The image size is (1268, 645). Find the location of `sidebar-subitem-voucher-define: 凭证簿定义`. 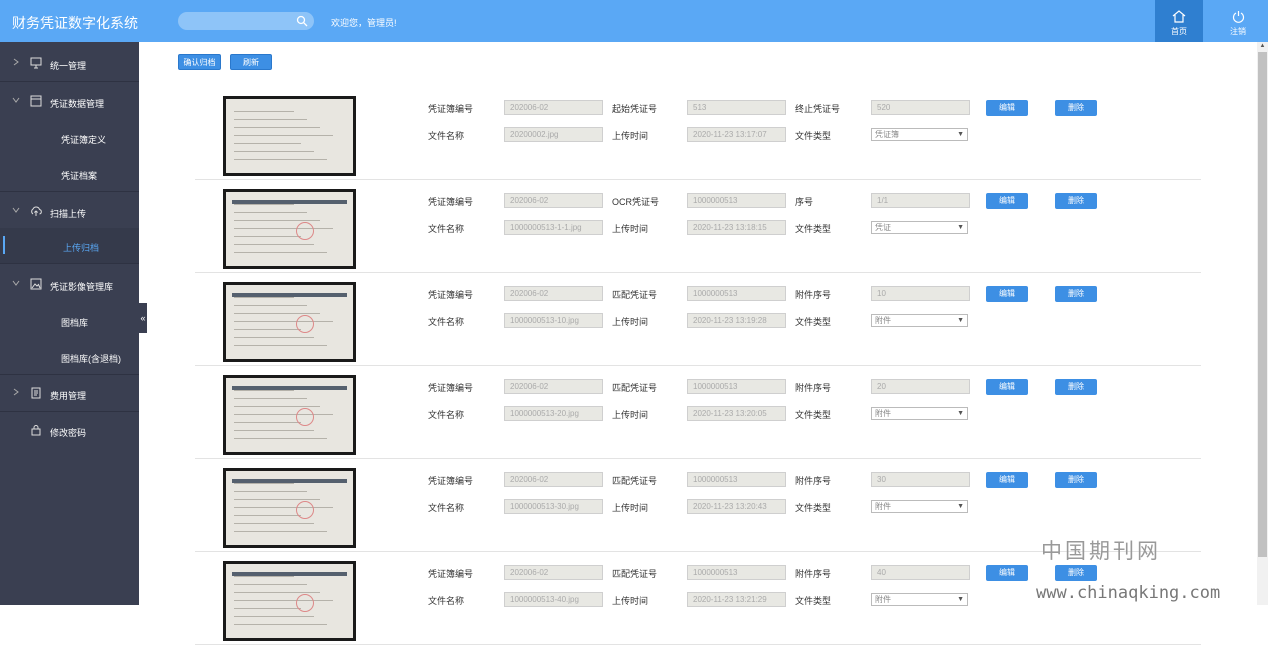

sidebar-subitem-voucher-define: 凭证簿定义 is located at coordinates (69, 138).